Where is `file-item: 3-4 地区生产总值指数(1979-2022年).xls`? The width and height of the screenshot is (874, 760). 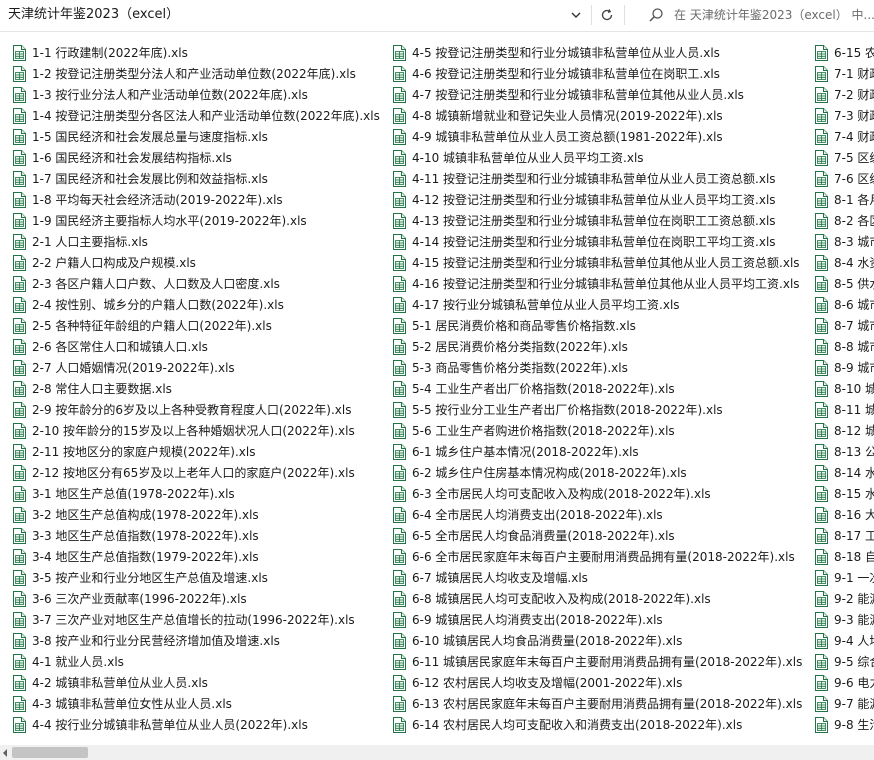 file-item: 3-4 地区生产总值指数(1979-2022年).xls is located at coordinates (194, 556).